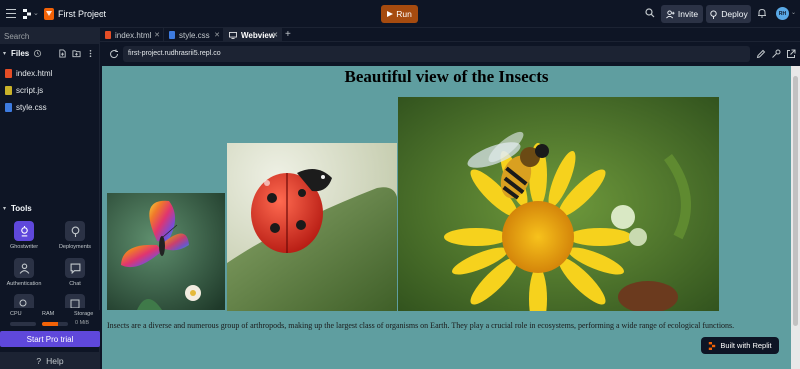 The image size is (800, 369). I want to click on add-user-icon, so click(670, 13).